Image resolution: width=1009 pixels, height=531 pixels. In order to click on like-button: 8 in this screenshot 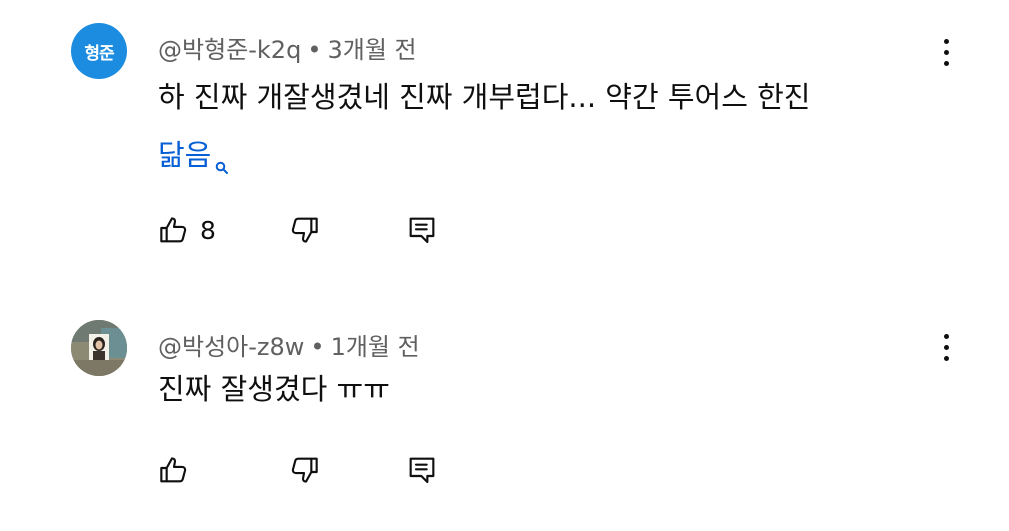, I will do `click(187, 230)`.